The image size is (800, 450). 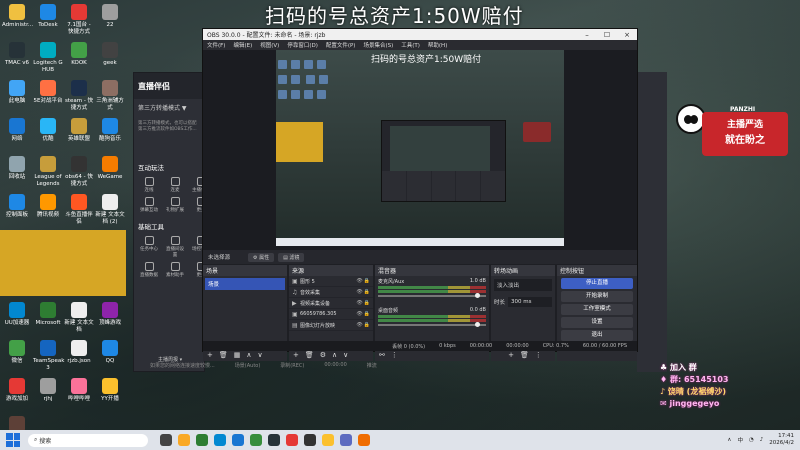 I want to click on notes-app-icon, so click(x=328, y=440).